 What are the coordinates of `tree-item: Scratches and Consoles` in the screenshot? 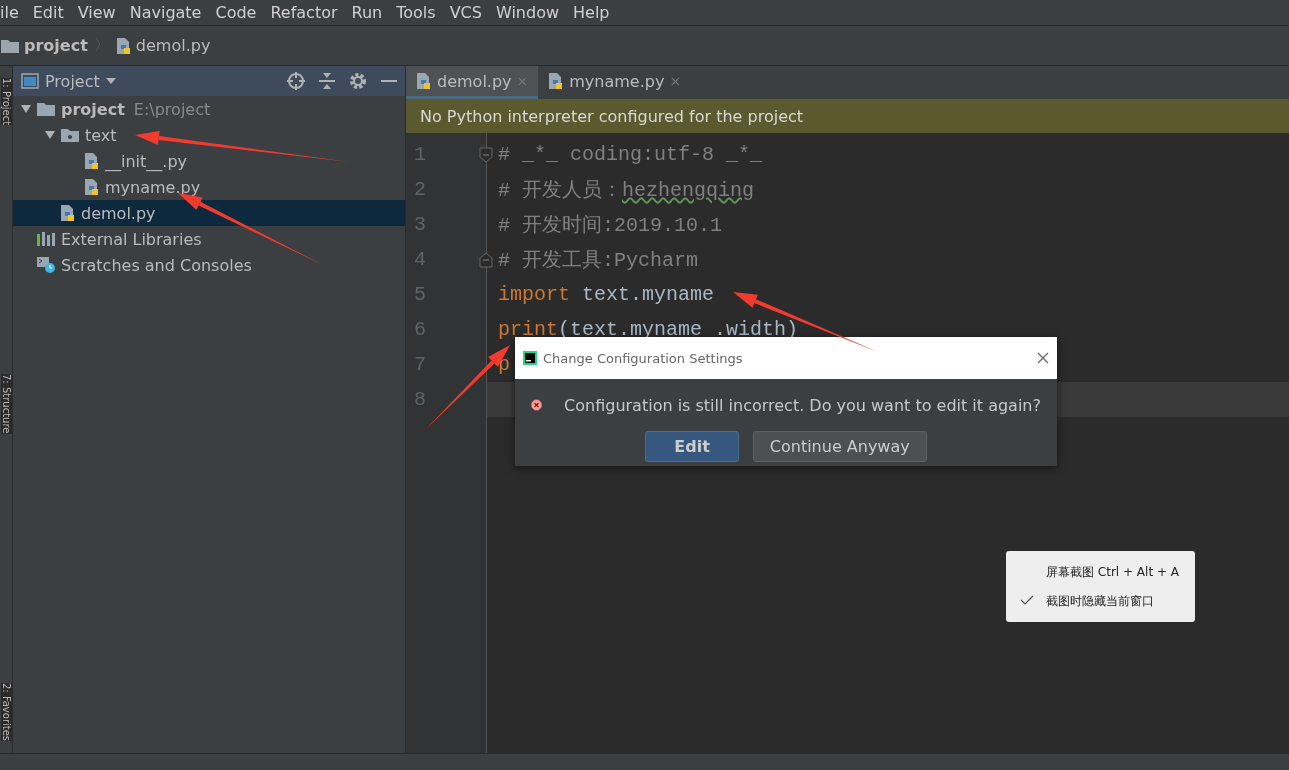 It's located at (209, 265).